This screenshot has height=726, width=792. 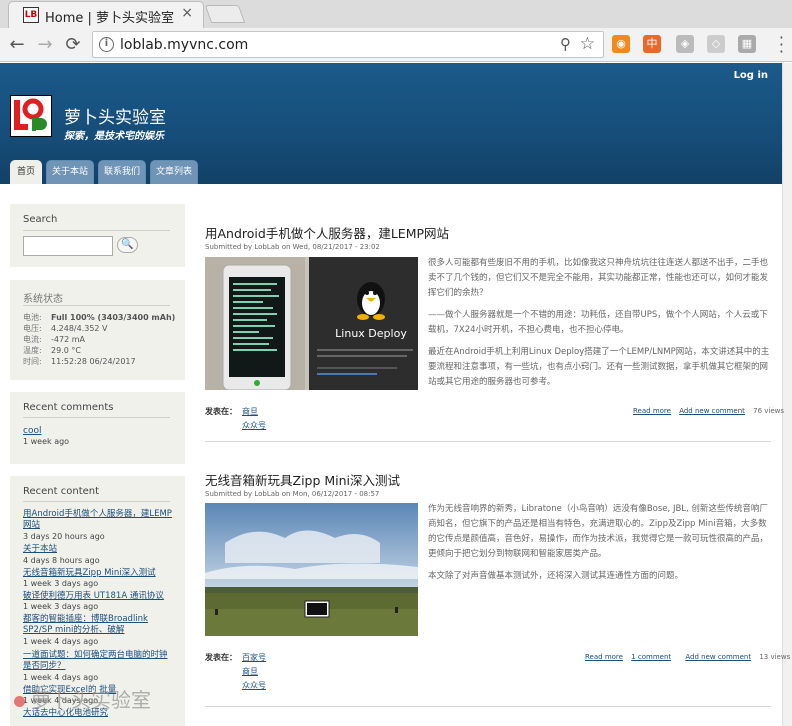 I want to click on tab-title: Home | 萝卜头实验室, so click(x=110, y=18).